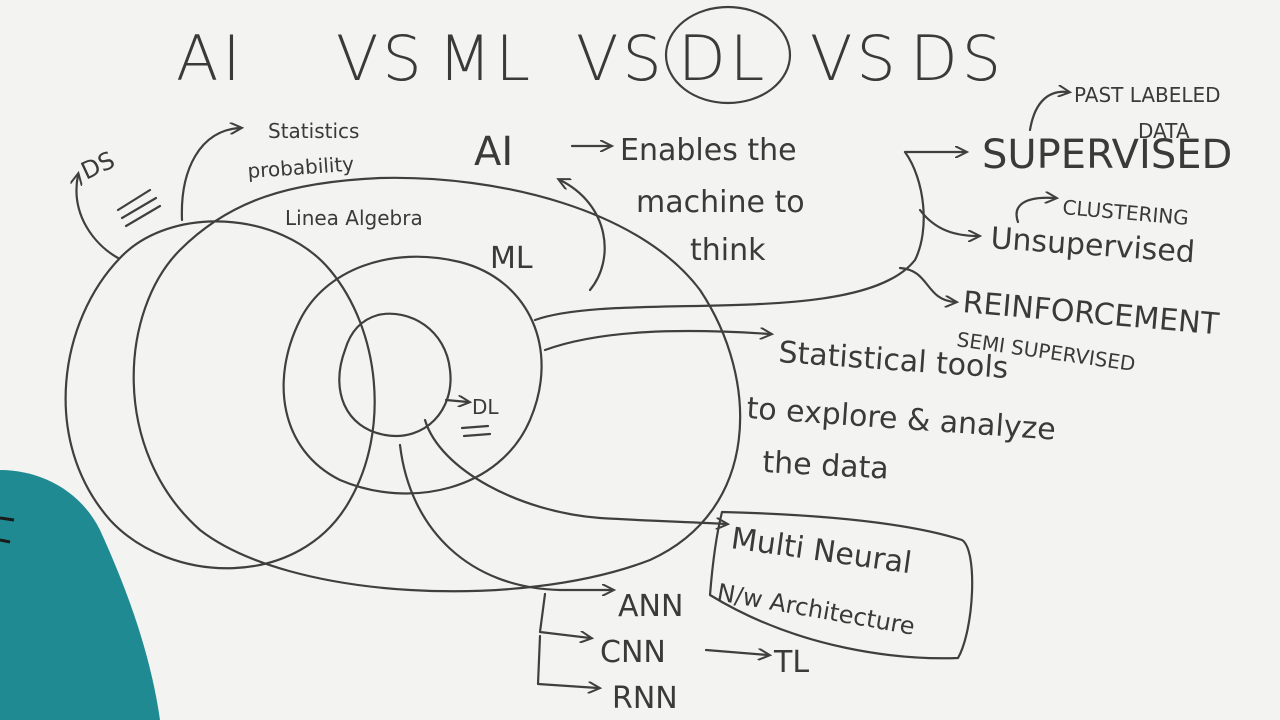  Describe the element at coordinates (656, 341) in the screenshot. I see `ds-def-arrow` at that location.